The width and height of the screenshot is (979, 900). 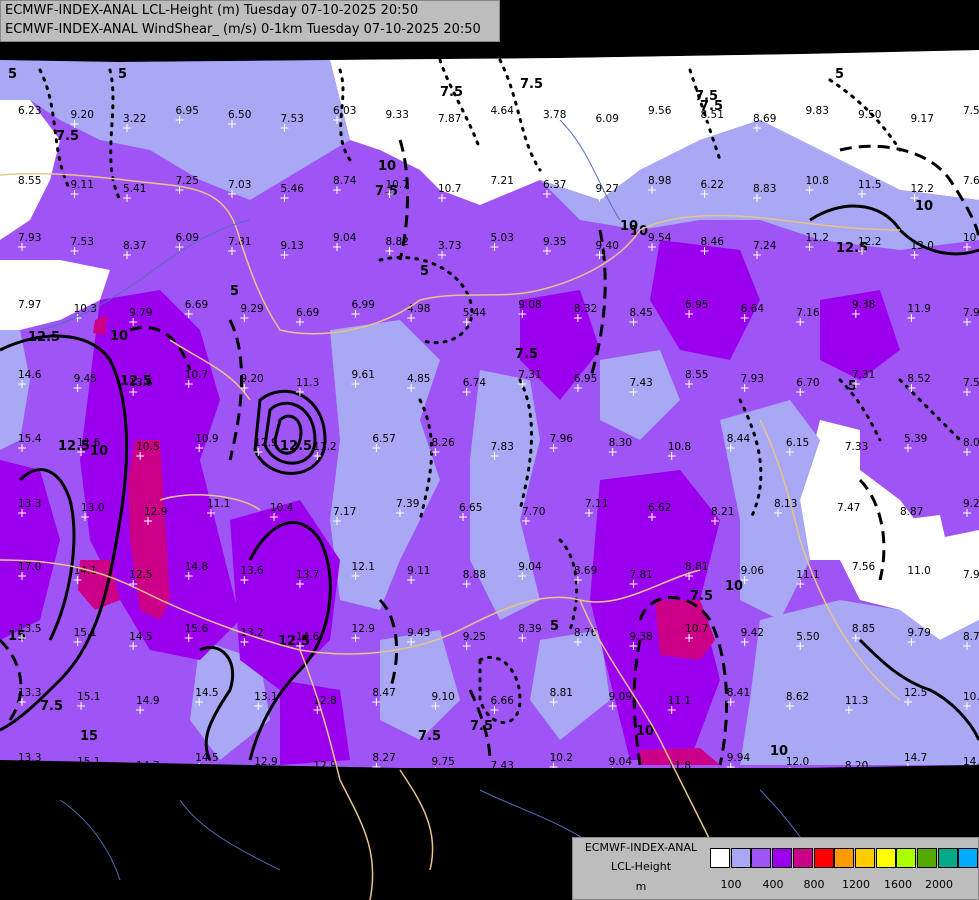 I want to click on station-value: 13.0, so click(x=922, y=246).